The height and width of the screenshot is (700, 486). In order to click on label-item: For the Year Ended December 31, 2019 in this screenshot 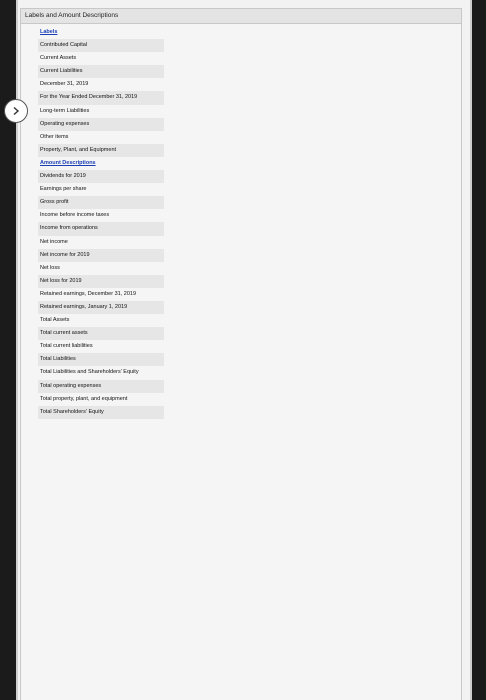, I will do `click(101, 98)`.